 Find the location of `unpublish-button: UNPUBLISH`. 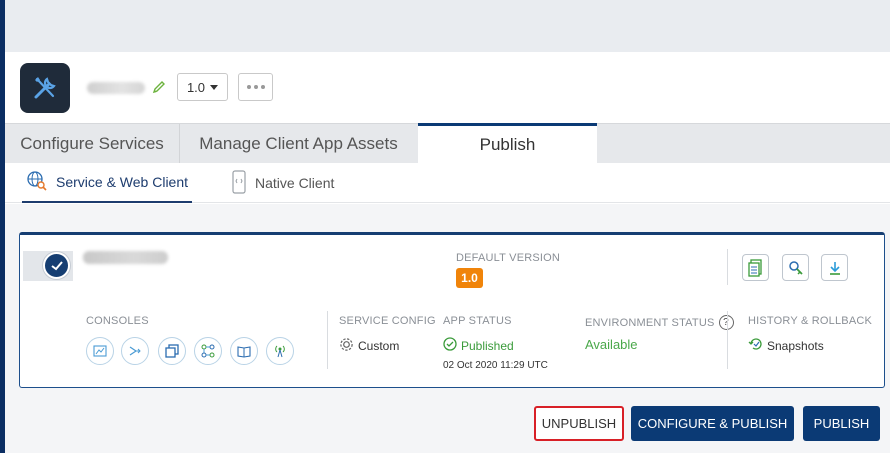

unpublish-button: UNPUBLISH is located at coordinates (579, 423).